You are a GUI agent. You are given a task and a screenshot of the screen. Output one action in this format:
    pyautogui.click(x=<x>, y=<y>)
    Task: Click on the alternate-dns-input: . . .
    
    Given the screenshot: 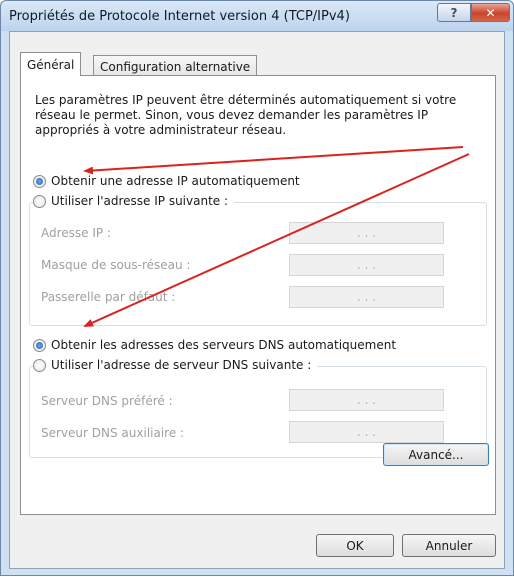 What is the action you would take?
    pyautogui.click(x=366, y=432)
    